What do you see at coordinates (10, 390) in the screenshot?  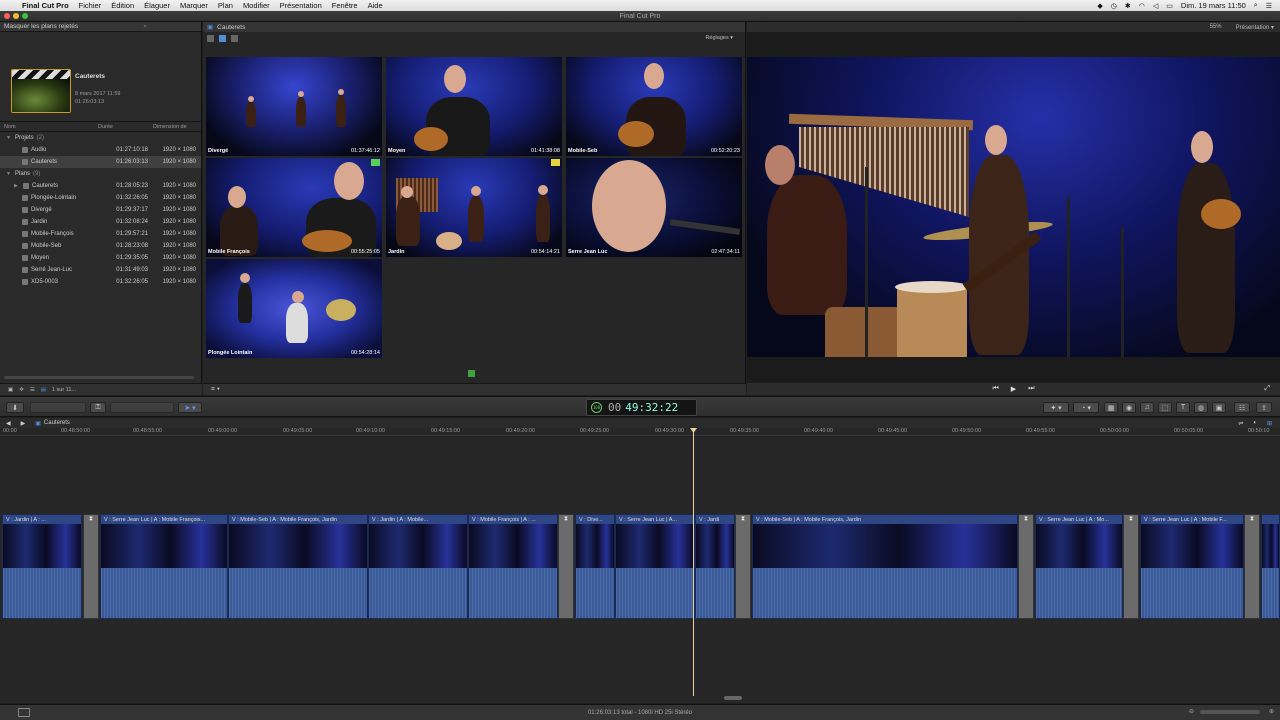 I see `show-libraries-icon: ▣` at bounding box center [10, 390].